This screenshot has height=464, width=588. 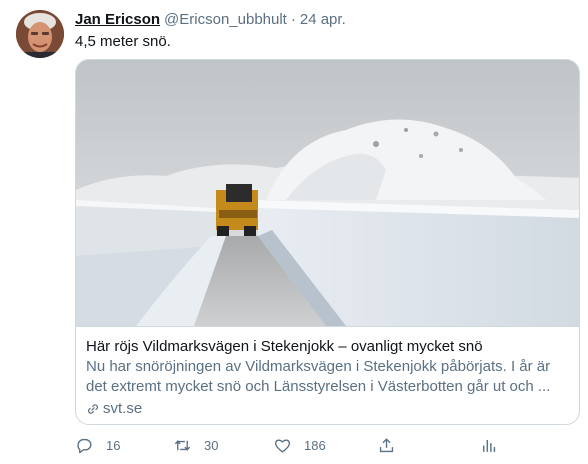 I want to click on link-icon, so click(x=93, y=409).